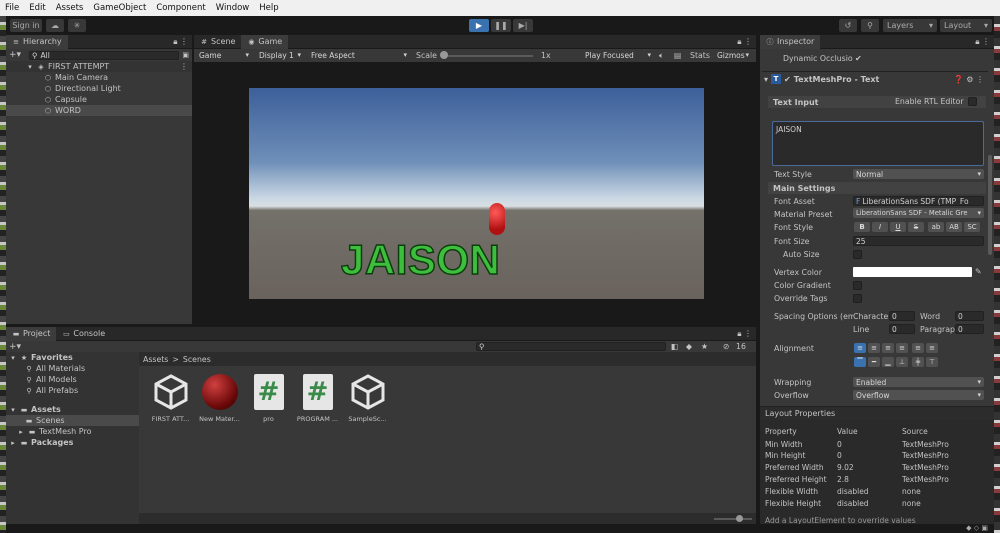 The height and width of the screenshot is (533, 1000). Describe the element at coordinates (12, 8) in the screenshot. I see `menu-file: File` at that location.